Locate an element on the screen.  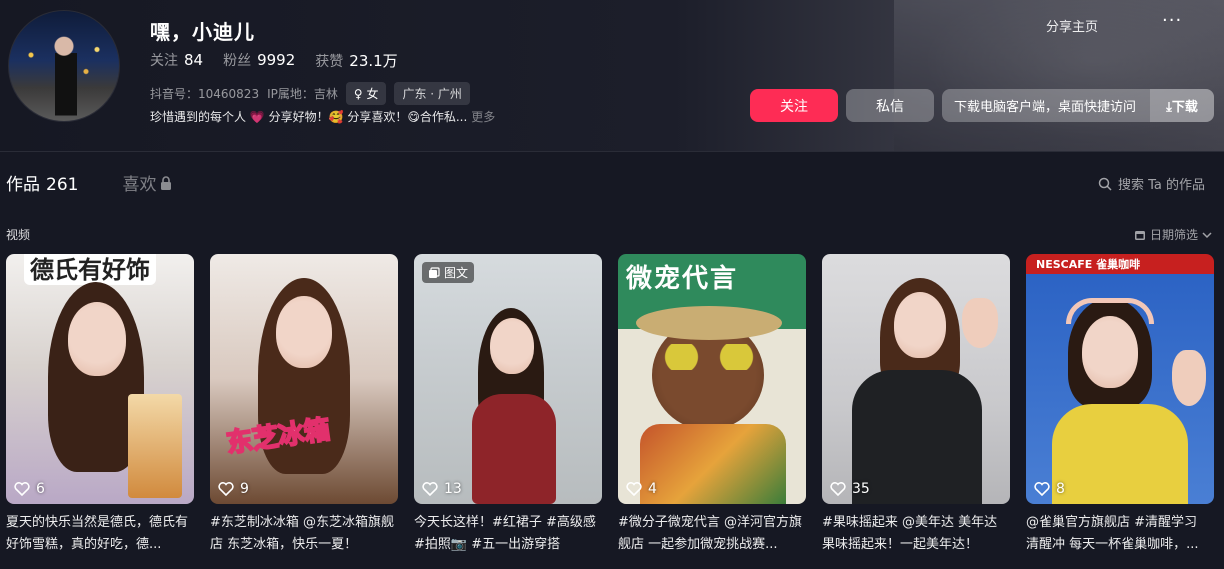
video-likes-count: 8 is located at coordinates (1060, 489).